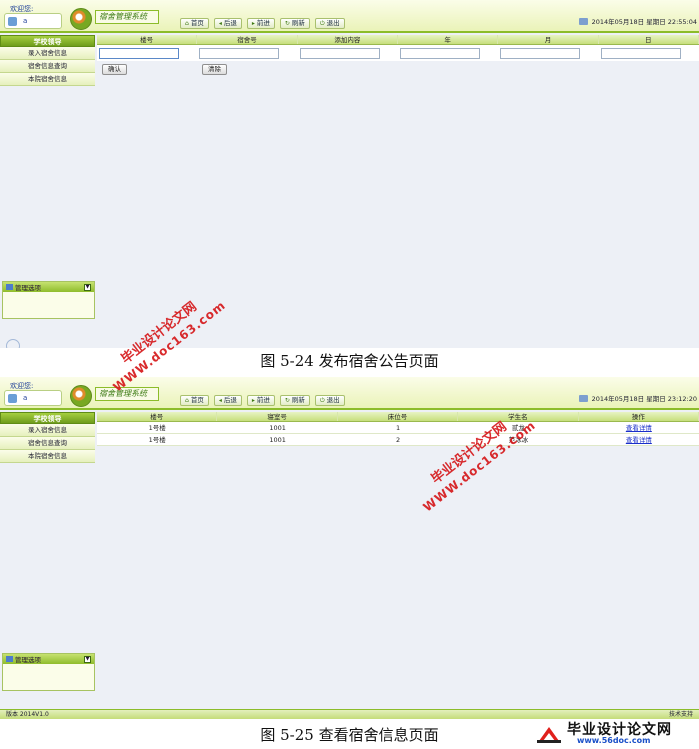  What do you see at coordinates (114, 69) in the screenshot?
I see `confirm-button: 确认` at bounding box center [114, 69].